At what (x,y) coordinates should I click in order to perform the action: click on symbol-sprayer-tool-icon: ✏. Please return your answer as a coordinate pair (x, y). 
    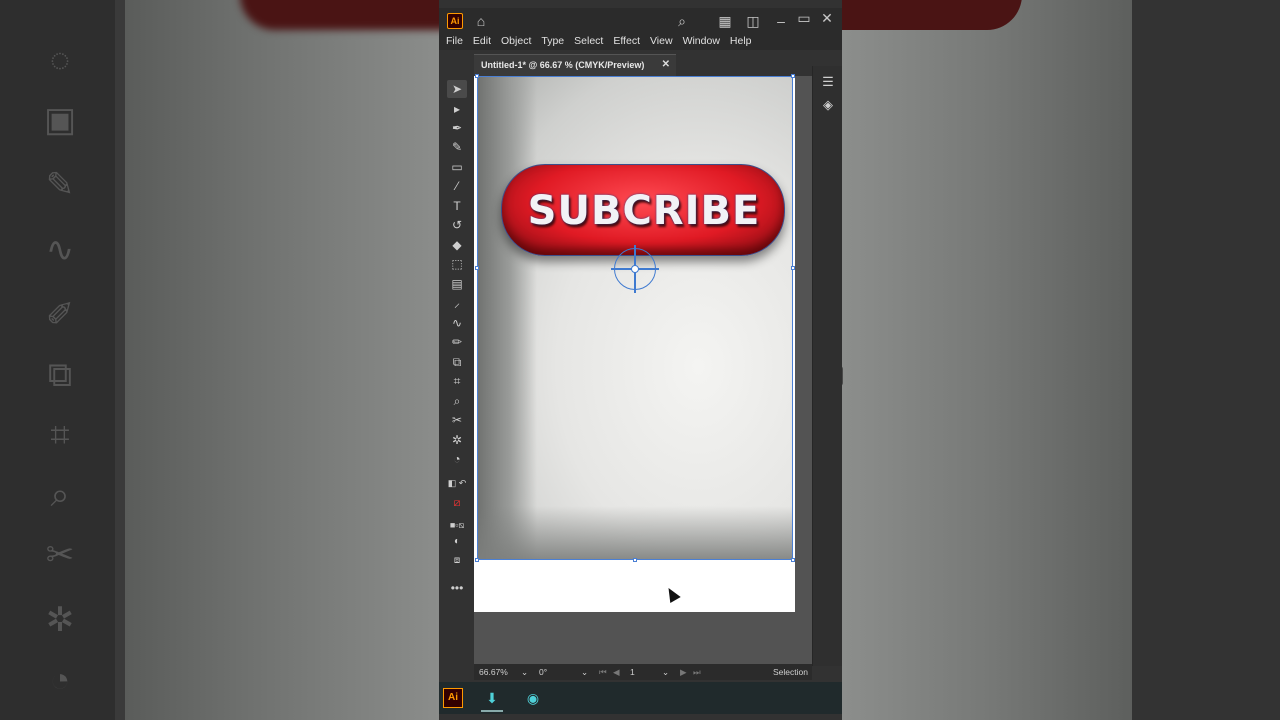
    Looking at the image, I should click on (457, 342).